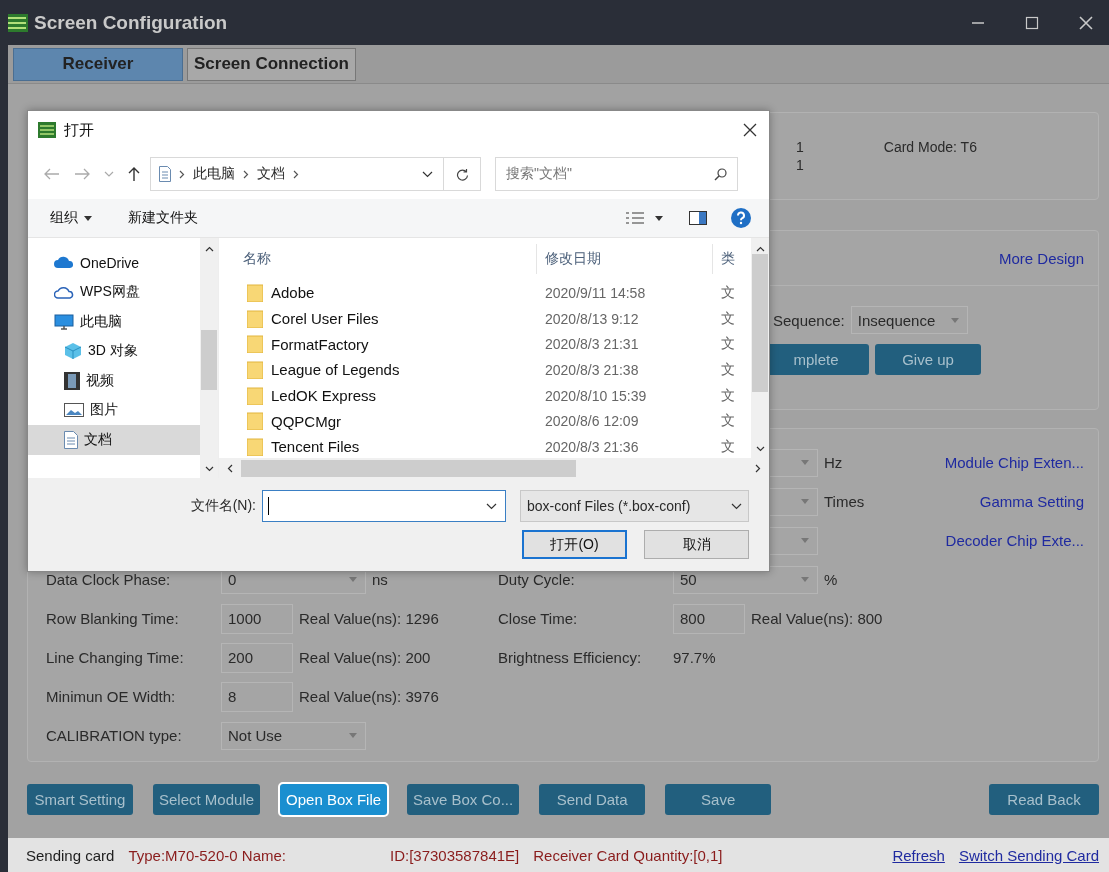 Image resolution: width=1109 pixels, height=872 pixels. Describe the element at coordinates (114, 381) in the screenshot. I see `nav-item: 视频` at that location.